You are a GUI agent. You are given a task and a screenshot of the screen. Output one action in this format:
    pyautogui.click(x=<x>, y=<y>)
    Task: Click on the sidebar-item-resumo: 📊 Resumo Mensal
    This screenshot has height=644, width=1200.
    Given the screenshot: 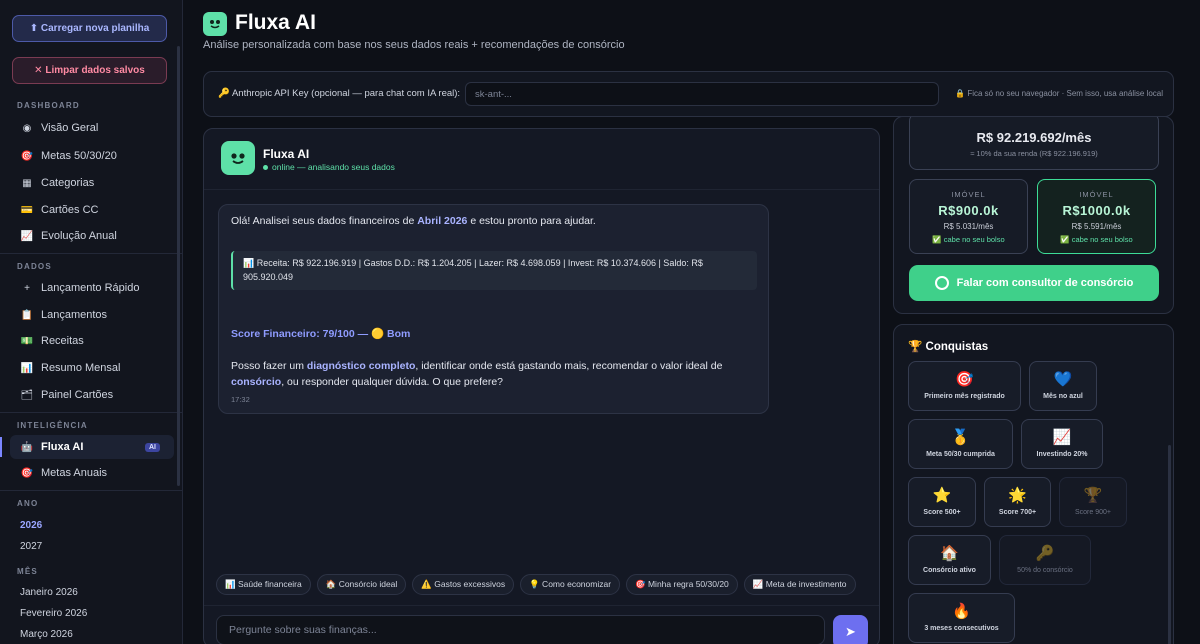 What is the action you would take?
    pyautogui.click(x=92, y=368)
    